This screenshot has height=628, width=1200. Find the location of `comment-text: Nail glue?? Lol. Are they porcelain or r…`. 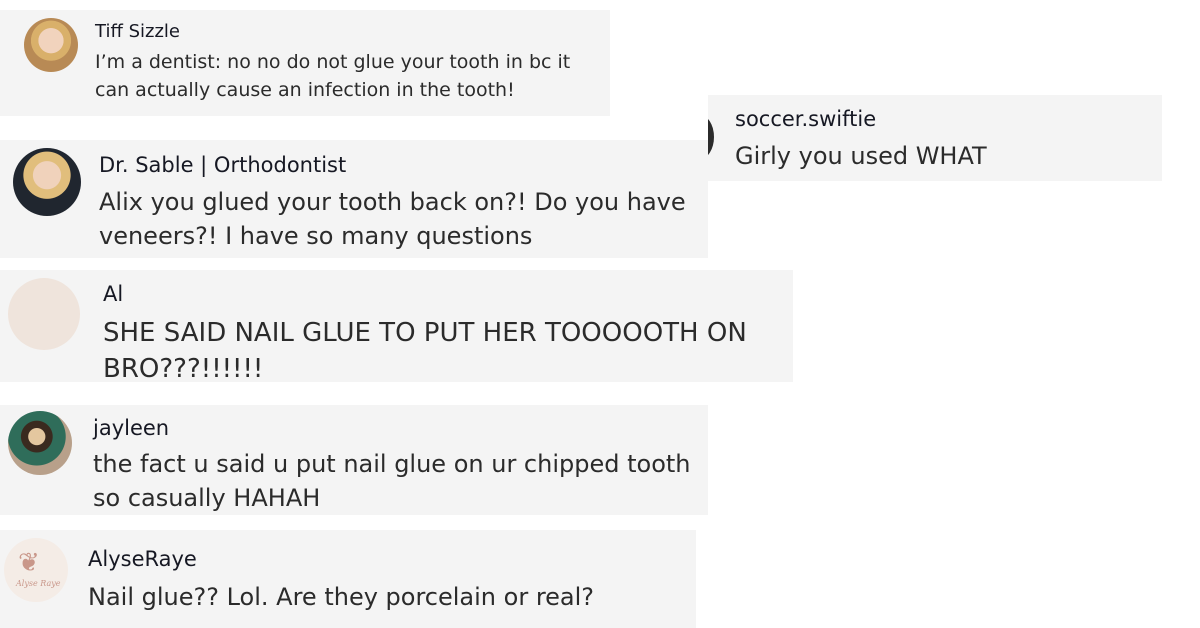

comment-text: Nail glue?? Lol. Are they porcelain or r… is located at coordinates (341, 597).